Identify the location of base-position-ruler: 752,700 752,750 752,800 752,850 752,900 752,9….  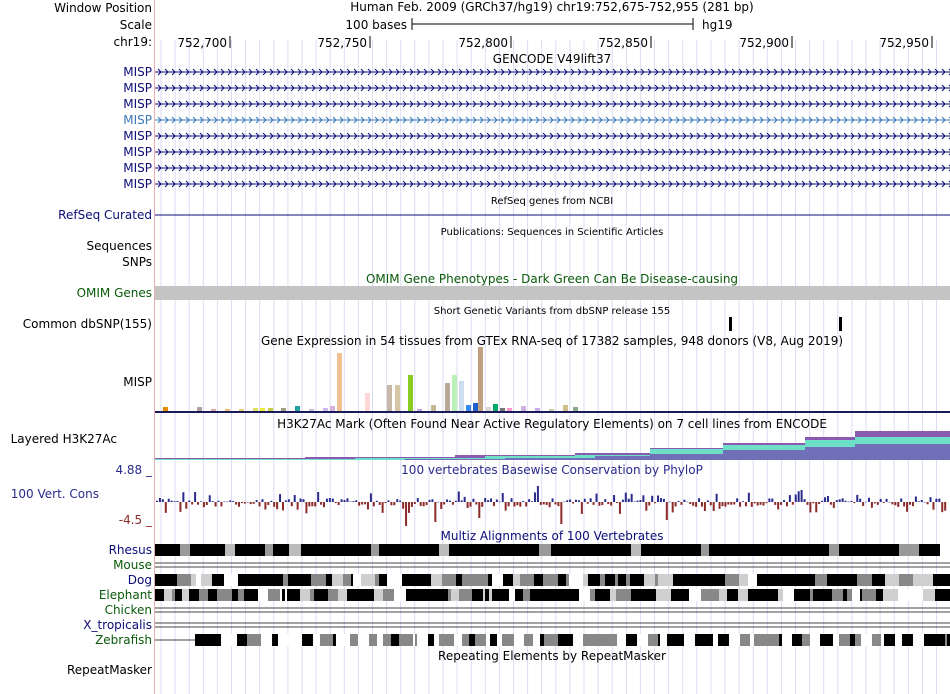
(555, 43).